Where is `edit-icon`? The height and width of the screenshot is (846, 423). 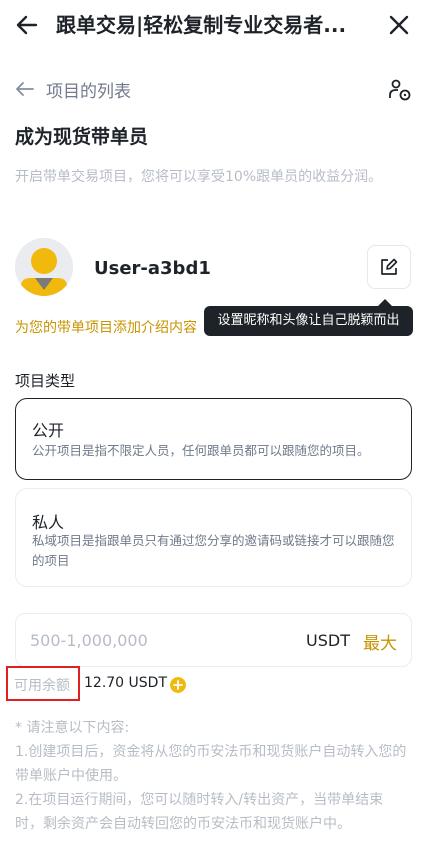 edit-icon is located at coordinates (389, 266).